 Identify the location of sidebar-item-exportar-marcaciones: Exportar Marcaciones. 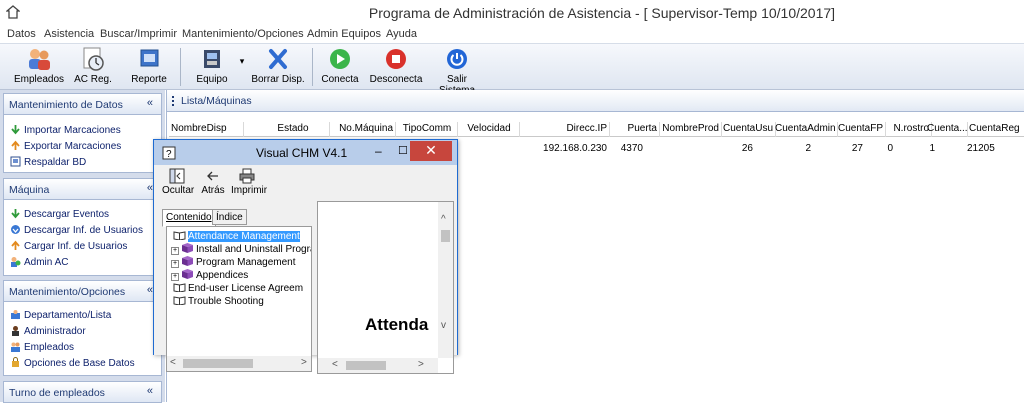
(65, 146).